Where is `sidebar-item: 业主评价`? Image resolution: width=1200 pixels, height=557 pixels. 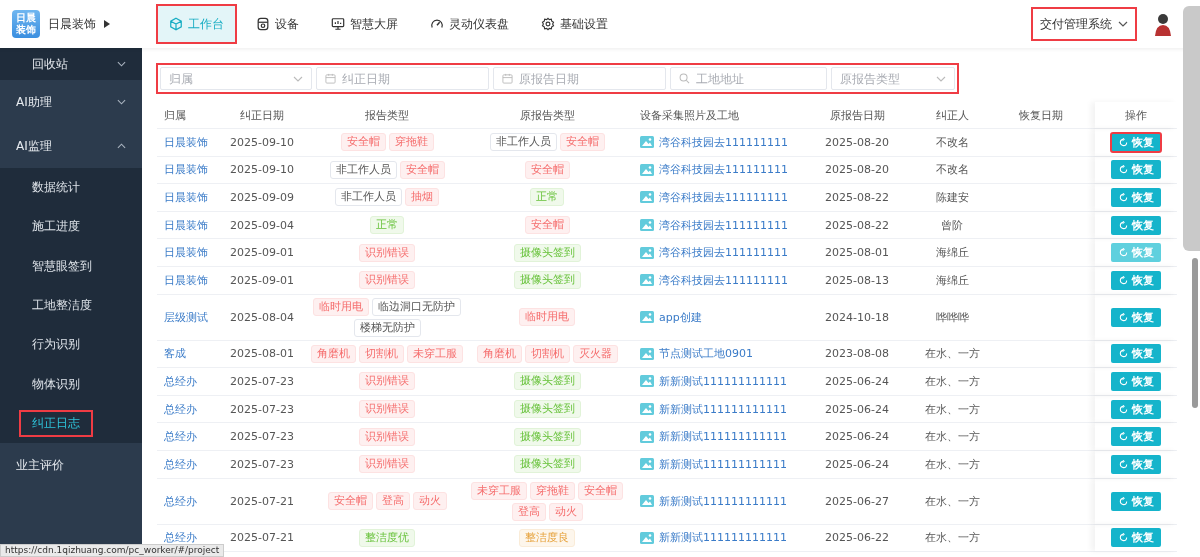
sidebar-item: 业主评价 is located at coordinates (40, 465).